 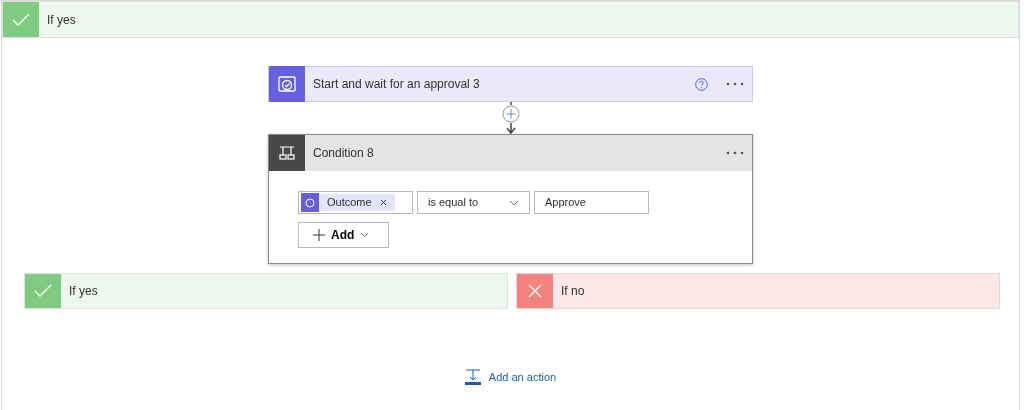 I want to click on step-title: Start and wait for an approval 3, so click(x=397, y=84).